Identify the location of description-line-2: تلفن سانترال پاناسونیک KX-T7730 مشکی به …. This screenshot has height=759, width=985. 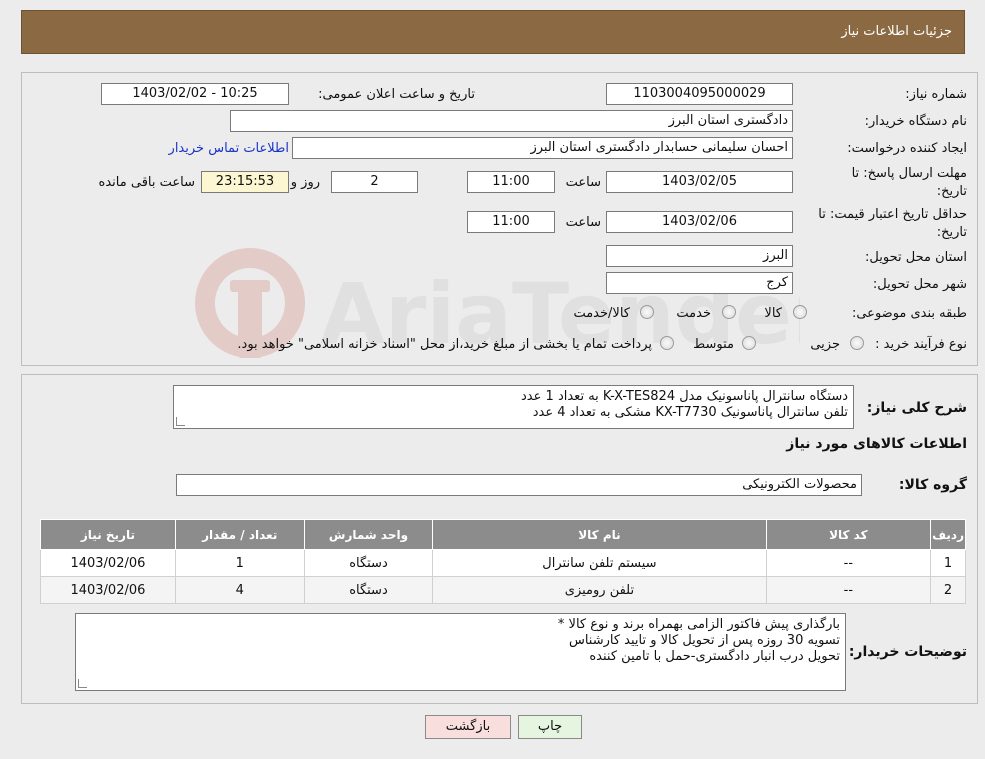
(690, 412).